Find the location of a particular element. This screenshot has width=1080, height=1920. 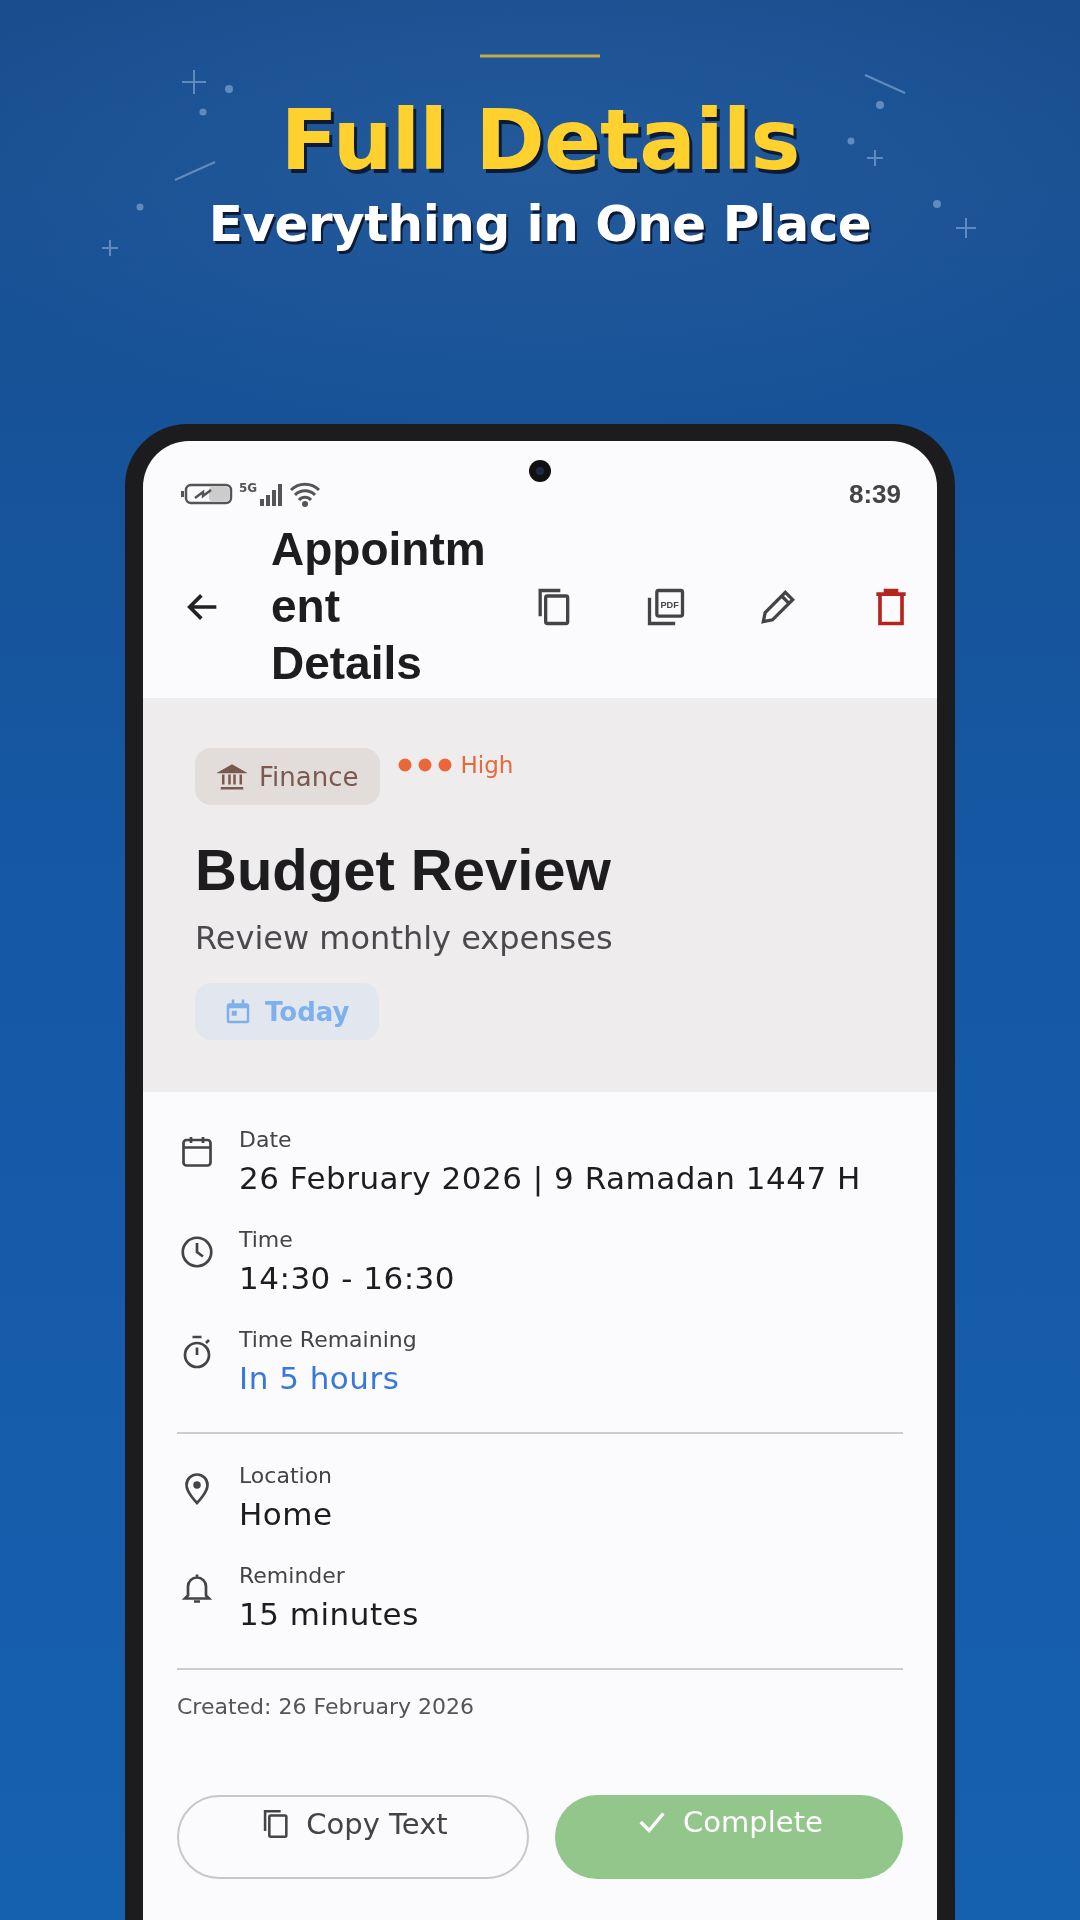

detail-label: Time Remaining is located at coordinates (328, 1340).